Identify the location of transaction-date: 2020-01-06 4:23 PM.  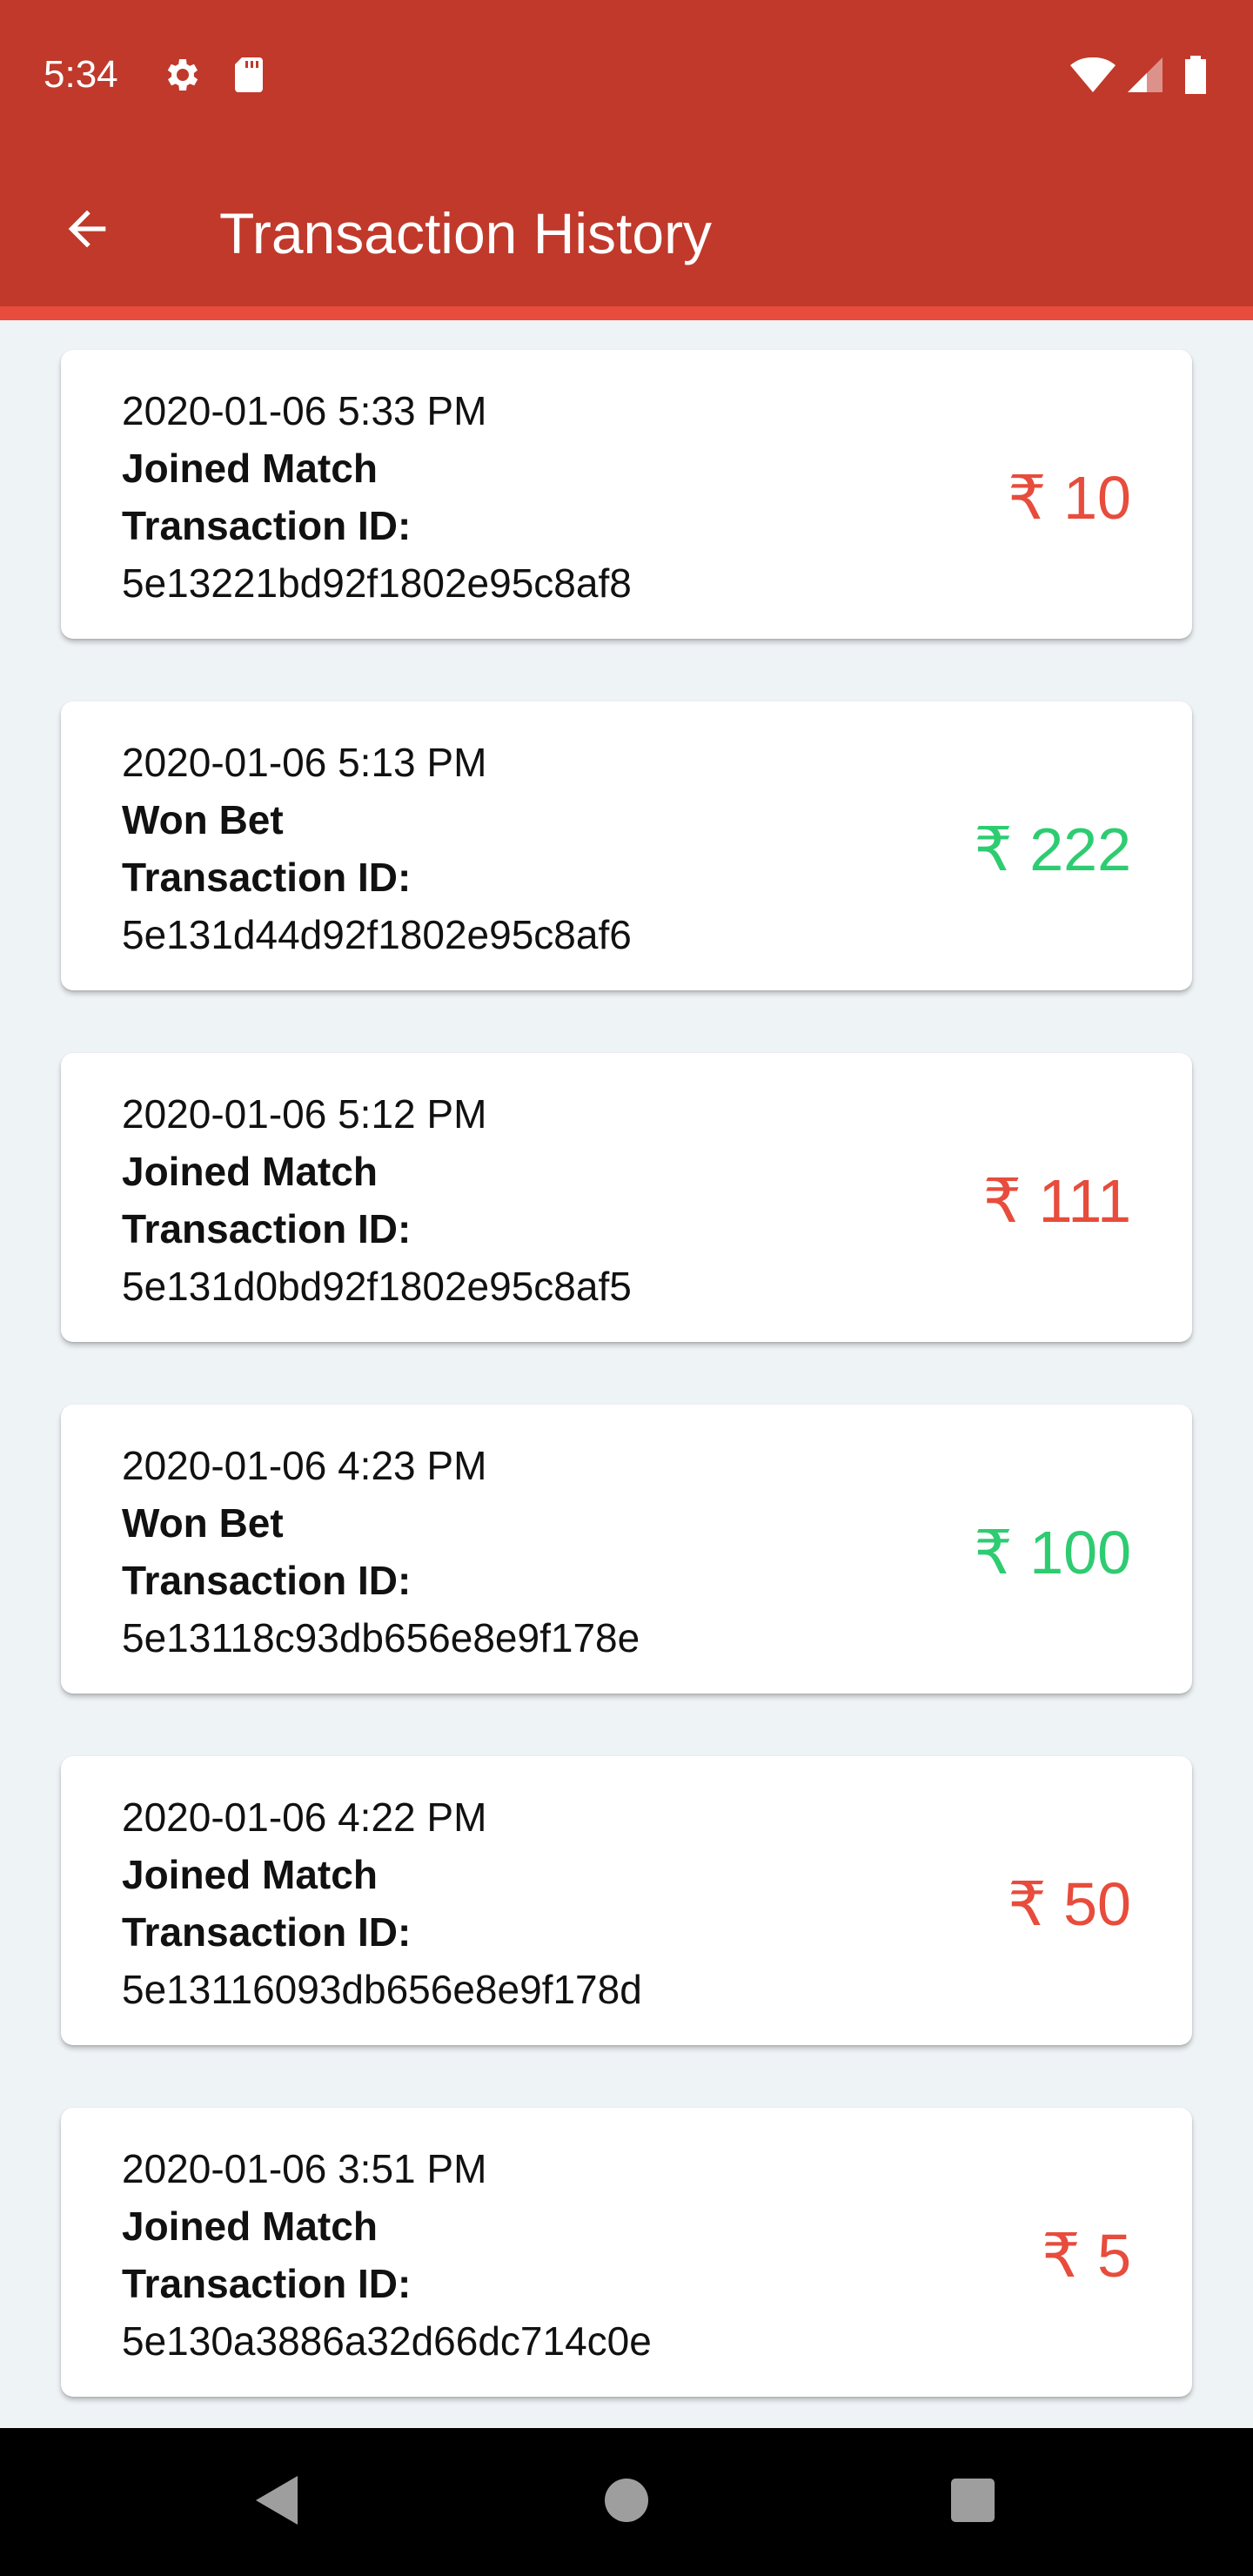
(304, 1466).